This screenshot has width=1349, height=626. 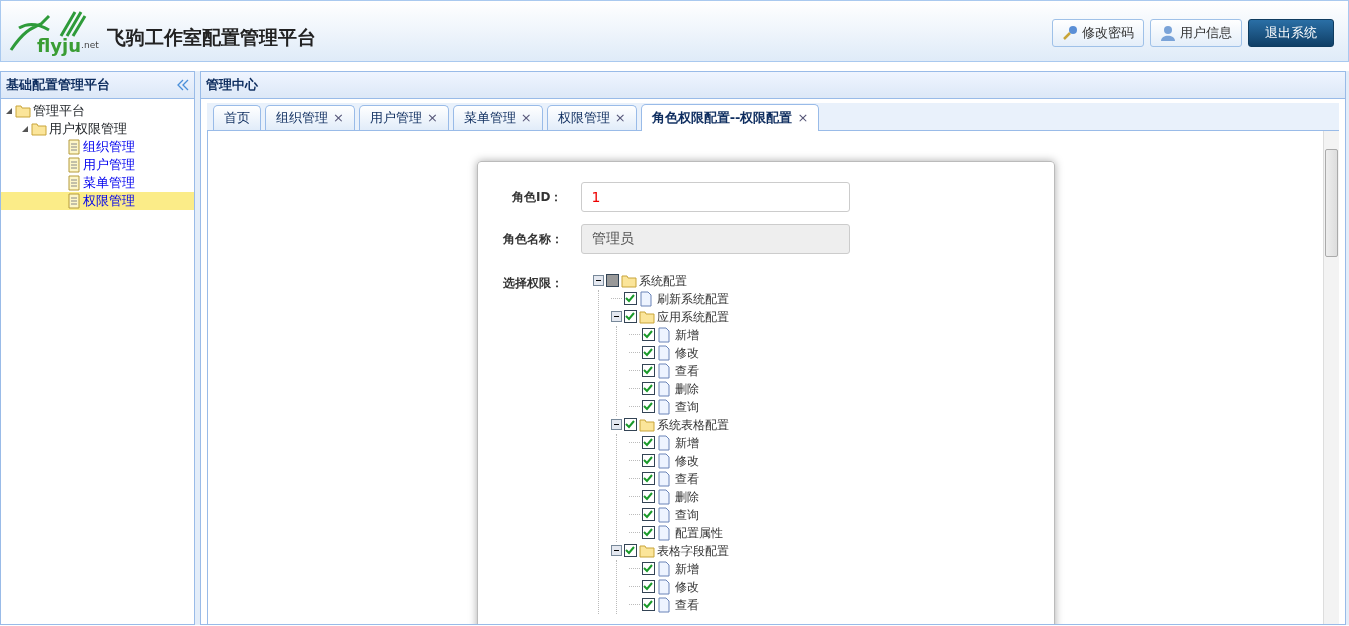 What do you see at coordinates (97, 147) in the screenshot?
I see `tree-item: 组织管理` at bounding box center [97, 147].